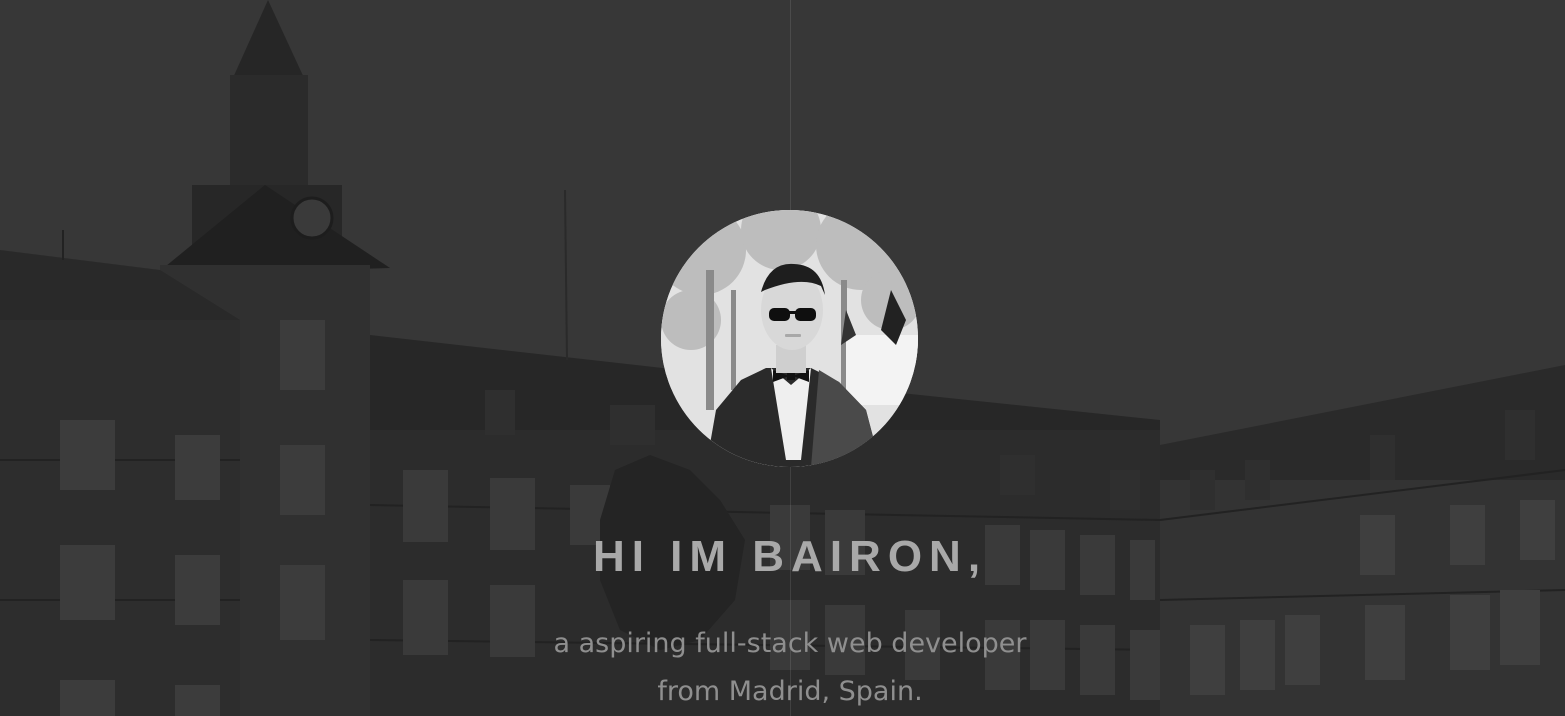  I want to click on profile-photo, so click(789, 338).